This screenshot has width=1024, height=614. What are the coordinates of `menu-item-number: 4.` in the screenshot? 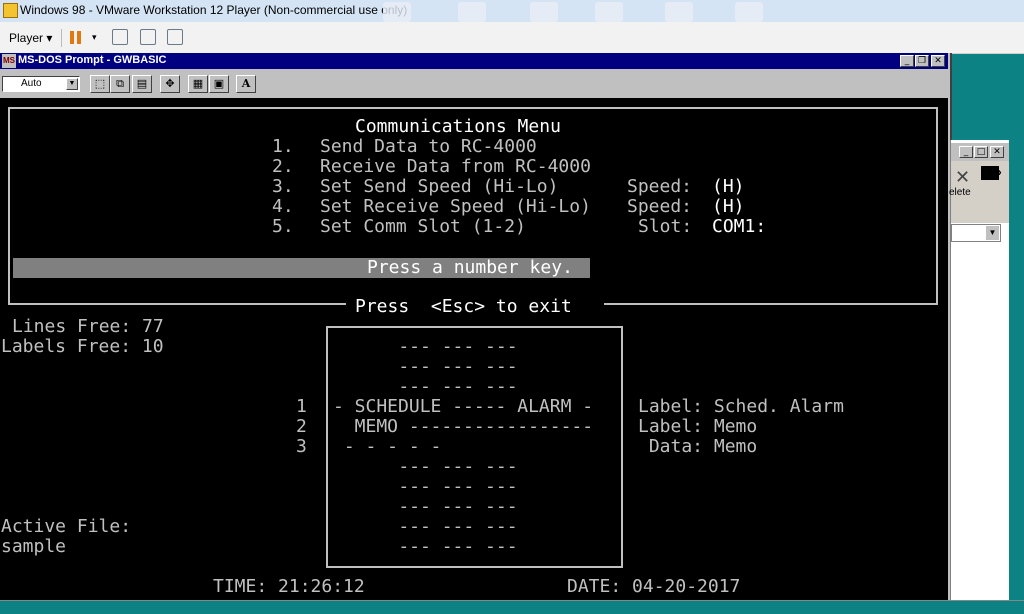 It's located at (283, 206).